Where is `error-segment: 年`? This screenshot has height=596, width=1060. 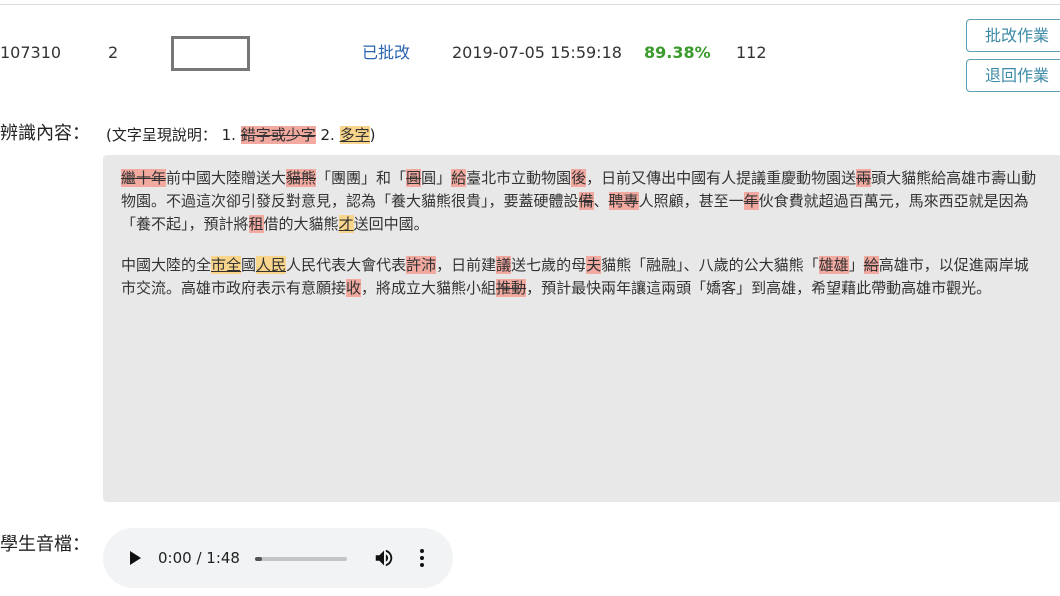
error-segment: 年 is located at coordinates (751, 201).